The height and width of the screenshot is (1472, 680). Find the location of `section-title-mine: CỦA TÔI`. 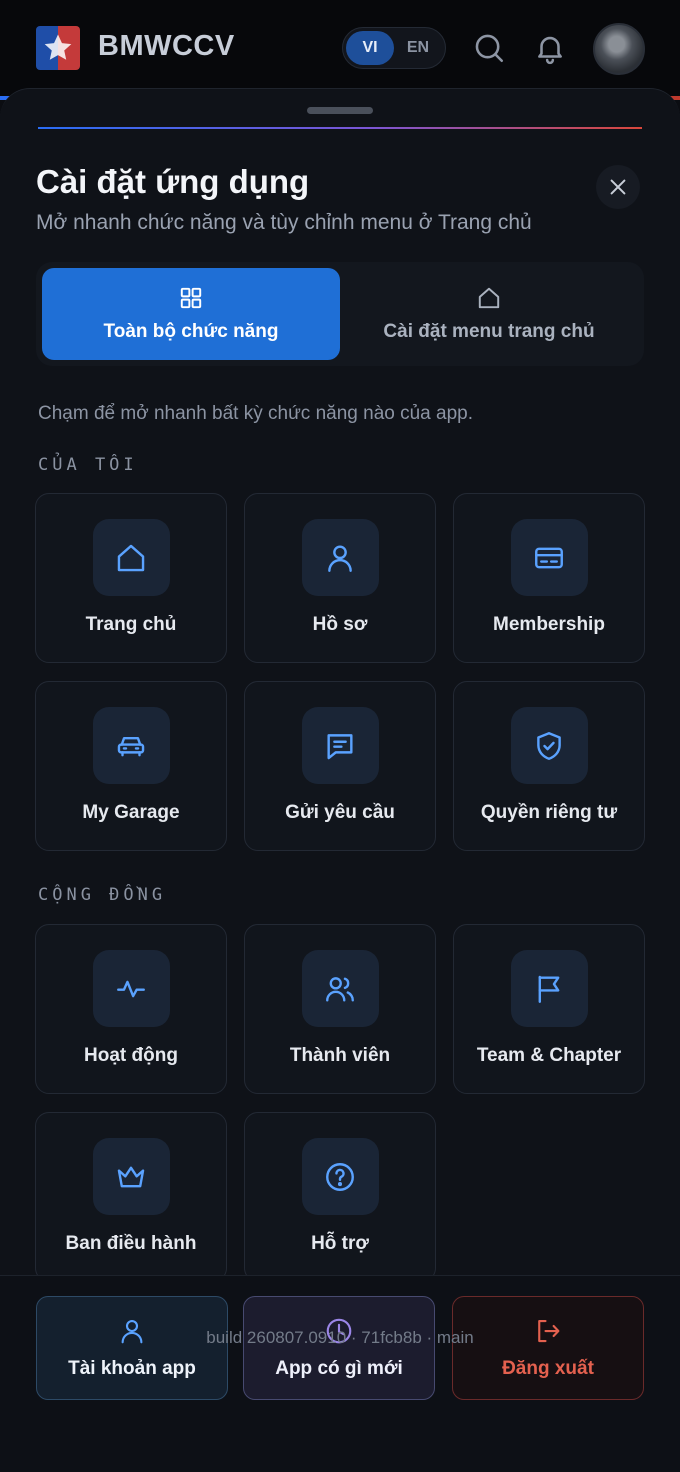

section-title-mine: CỦA TÔI is located at coordinates (88, 465).